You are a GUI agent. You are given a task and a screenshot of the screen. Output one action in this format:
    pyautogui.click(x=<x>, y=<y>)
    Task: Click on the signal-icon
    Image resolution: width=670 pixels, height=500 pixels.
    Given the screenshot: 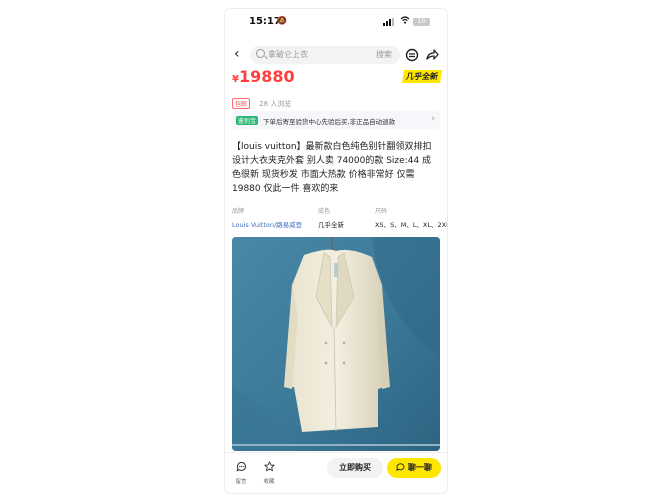 What is the action you would take?
    pyautogui.click(x=390, y=22)
    